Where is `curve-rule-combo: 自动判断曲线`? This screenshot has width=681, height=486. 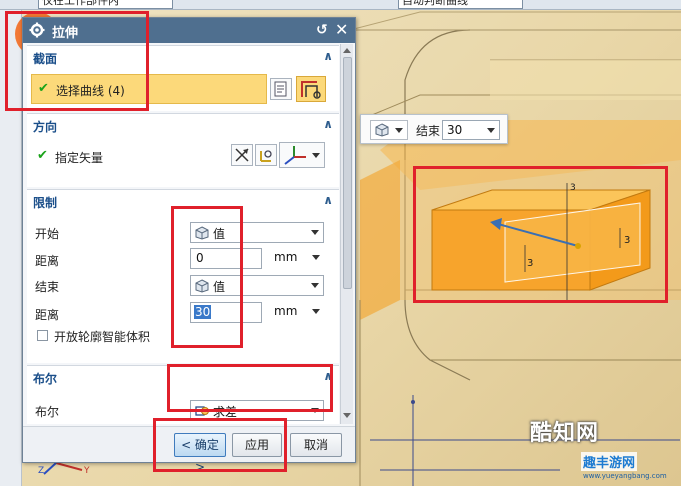 curve-rule-combo: 自动判断曲线 is located at coordinates (460, 4).